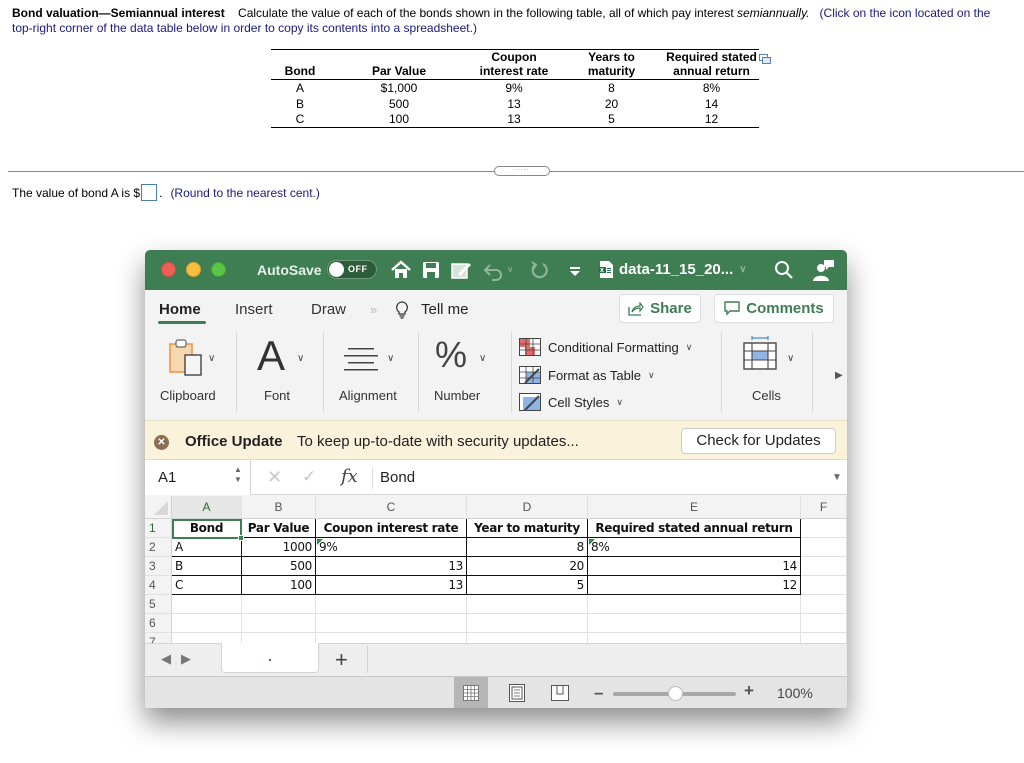 This screenshot has height=763, width=1024. What do you see at coordinates (373, 309) in the screenshot?
I see `more-tabs-icon: »` at bounding box center [373, 309].